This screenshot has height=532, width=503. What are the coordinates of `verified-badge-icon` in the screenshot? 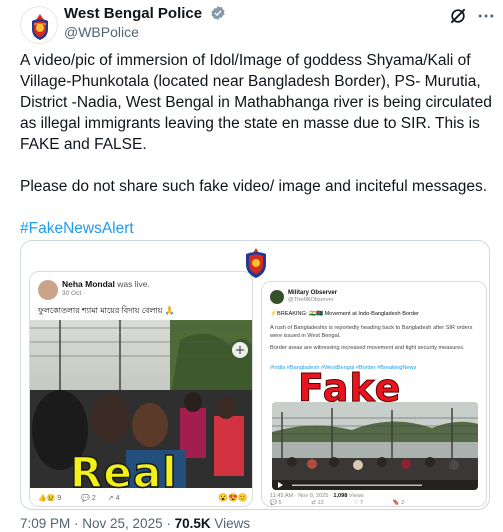 It's located at (217, 13).